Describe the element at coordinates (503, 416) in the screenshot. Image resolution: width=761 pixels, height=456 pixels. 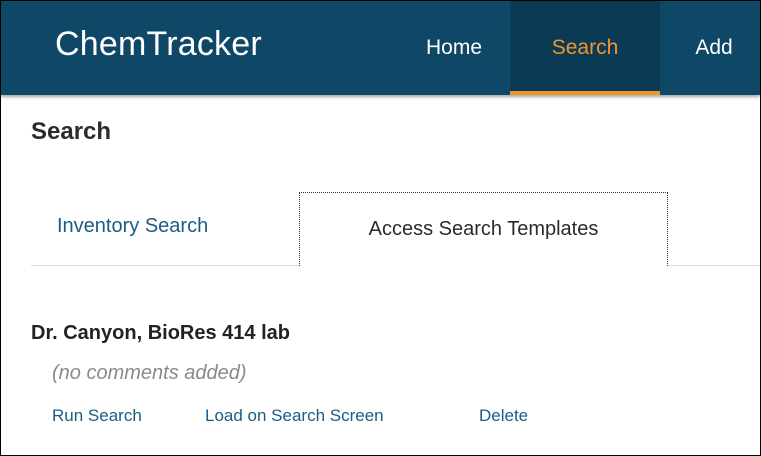
I see `delete-link: Delete` at that location.